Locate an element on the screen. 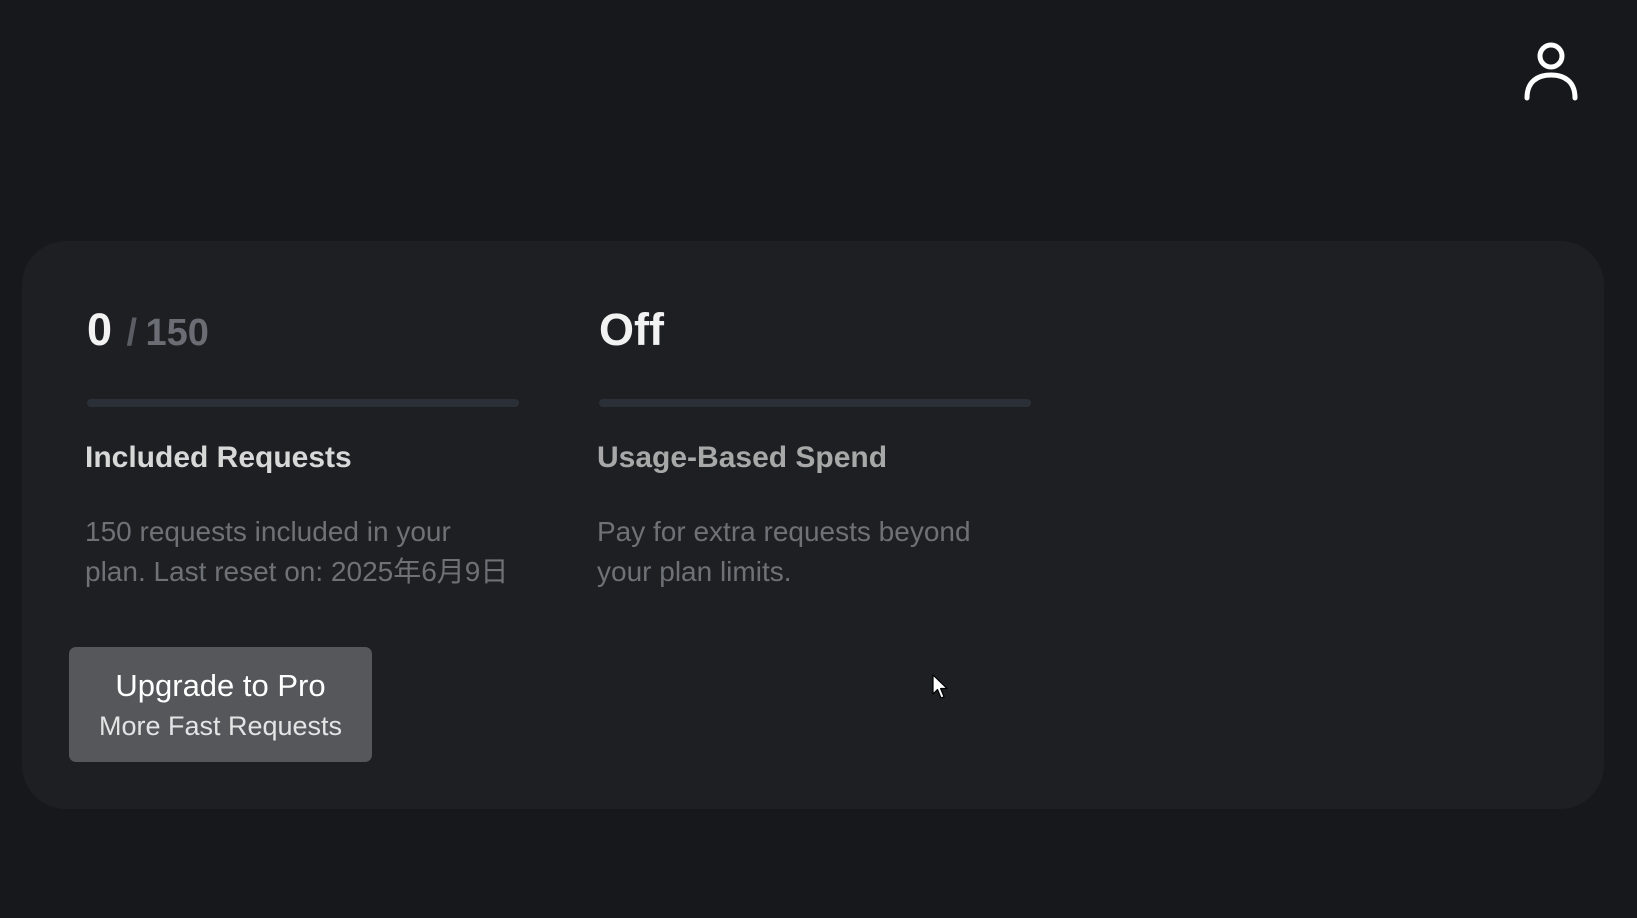 The width and height of the screenshot is (1637, 918). mouse-cursor-icon is located at coordinates (940, 686).